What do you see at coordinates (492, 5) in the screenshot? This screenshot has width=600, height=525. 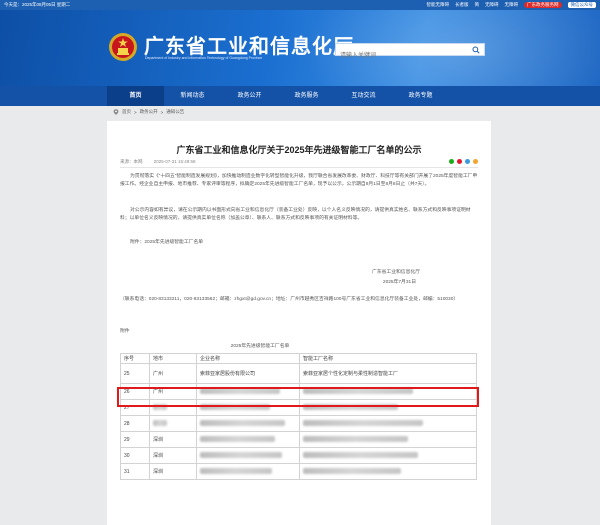 I see `top-link-barrier-free: 无障碍` at bounding box center [492, 5].